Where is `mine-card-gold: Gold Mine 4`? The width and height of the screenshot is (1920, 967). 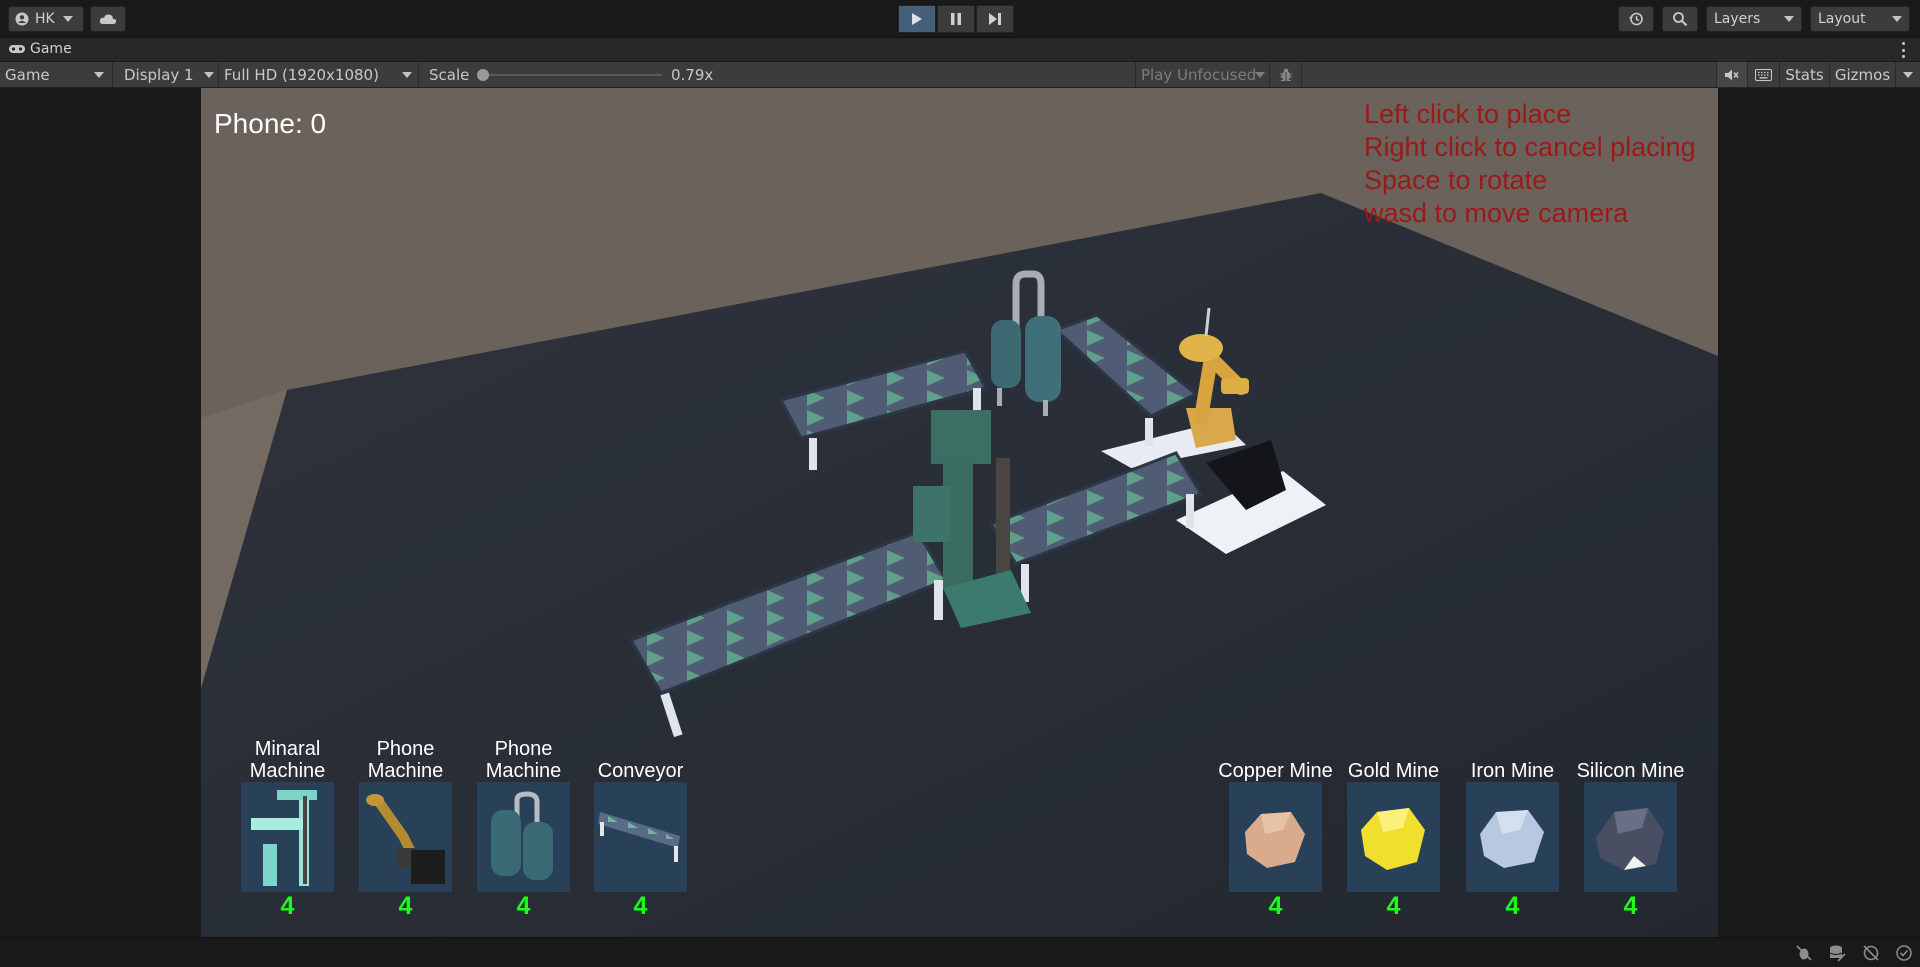
mine-card-gold: Gold Mine 4 is located at coordinates (1393, 829).